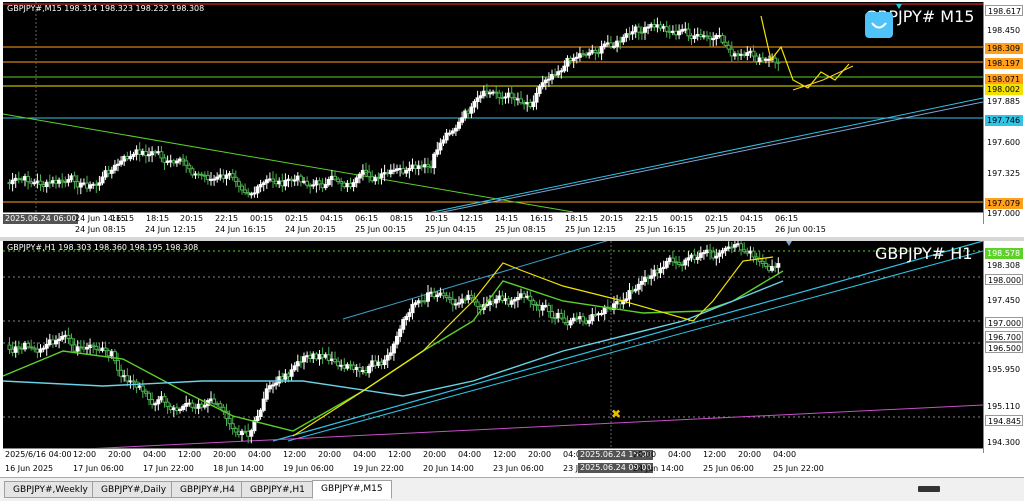 Image resolution: width=1024 pixels, height=501 pixels. What do you see at coordinates (542, 218) in the screenshot?
I see `m15-time-label: 16:15` at bounding box center [542, 218].